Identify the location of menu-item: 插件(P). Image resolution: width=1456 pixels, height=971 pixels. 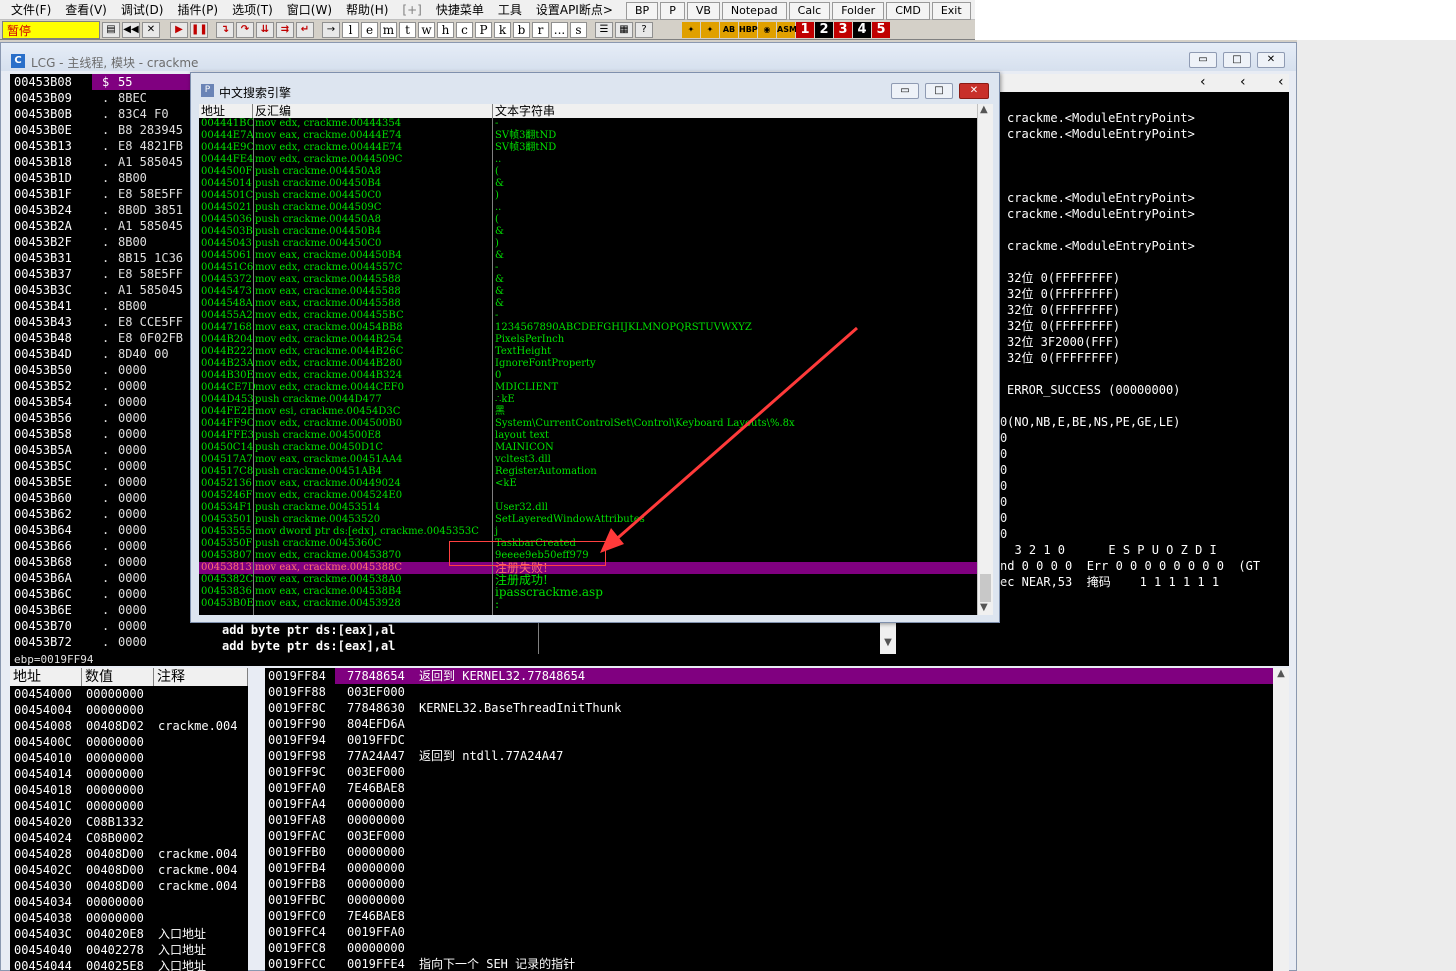
(197, 10).